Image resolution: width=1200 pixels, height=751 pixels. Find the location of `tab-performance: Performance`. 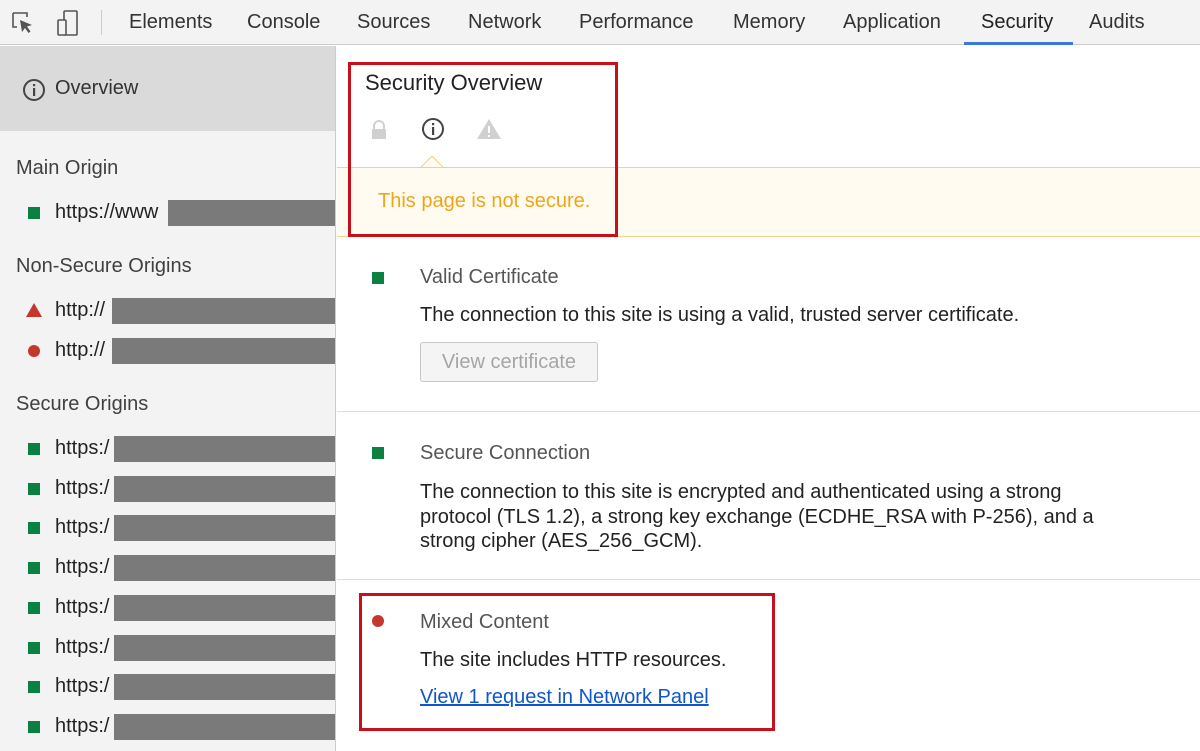

tab-performance: Performance is located at coordinates (636, 22).